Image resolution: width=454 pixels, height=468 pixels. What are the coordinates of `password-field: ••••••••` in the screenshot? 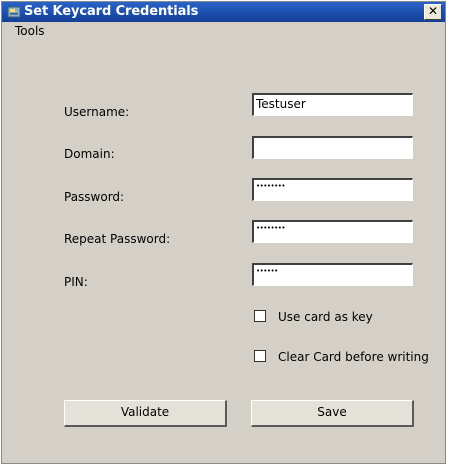 It's located at (332, 189).